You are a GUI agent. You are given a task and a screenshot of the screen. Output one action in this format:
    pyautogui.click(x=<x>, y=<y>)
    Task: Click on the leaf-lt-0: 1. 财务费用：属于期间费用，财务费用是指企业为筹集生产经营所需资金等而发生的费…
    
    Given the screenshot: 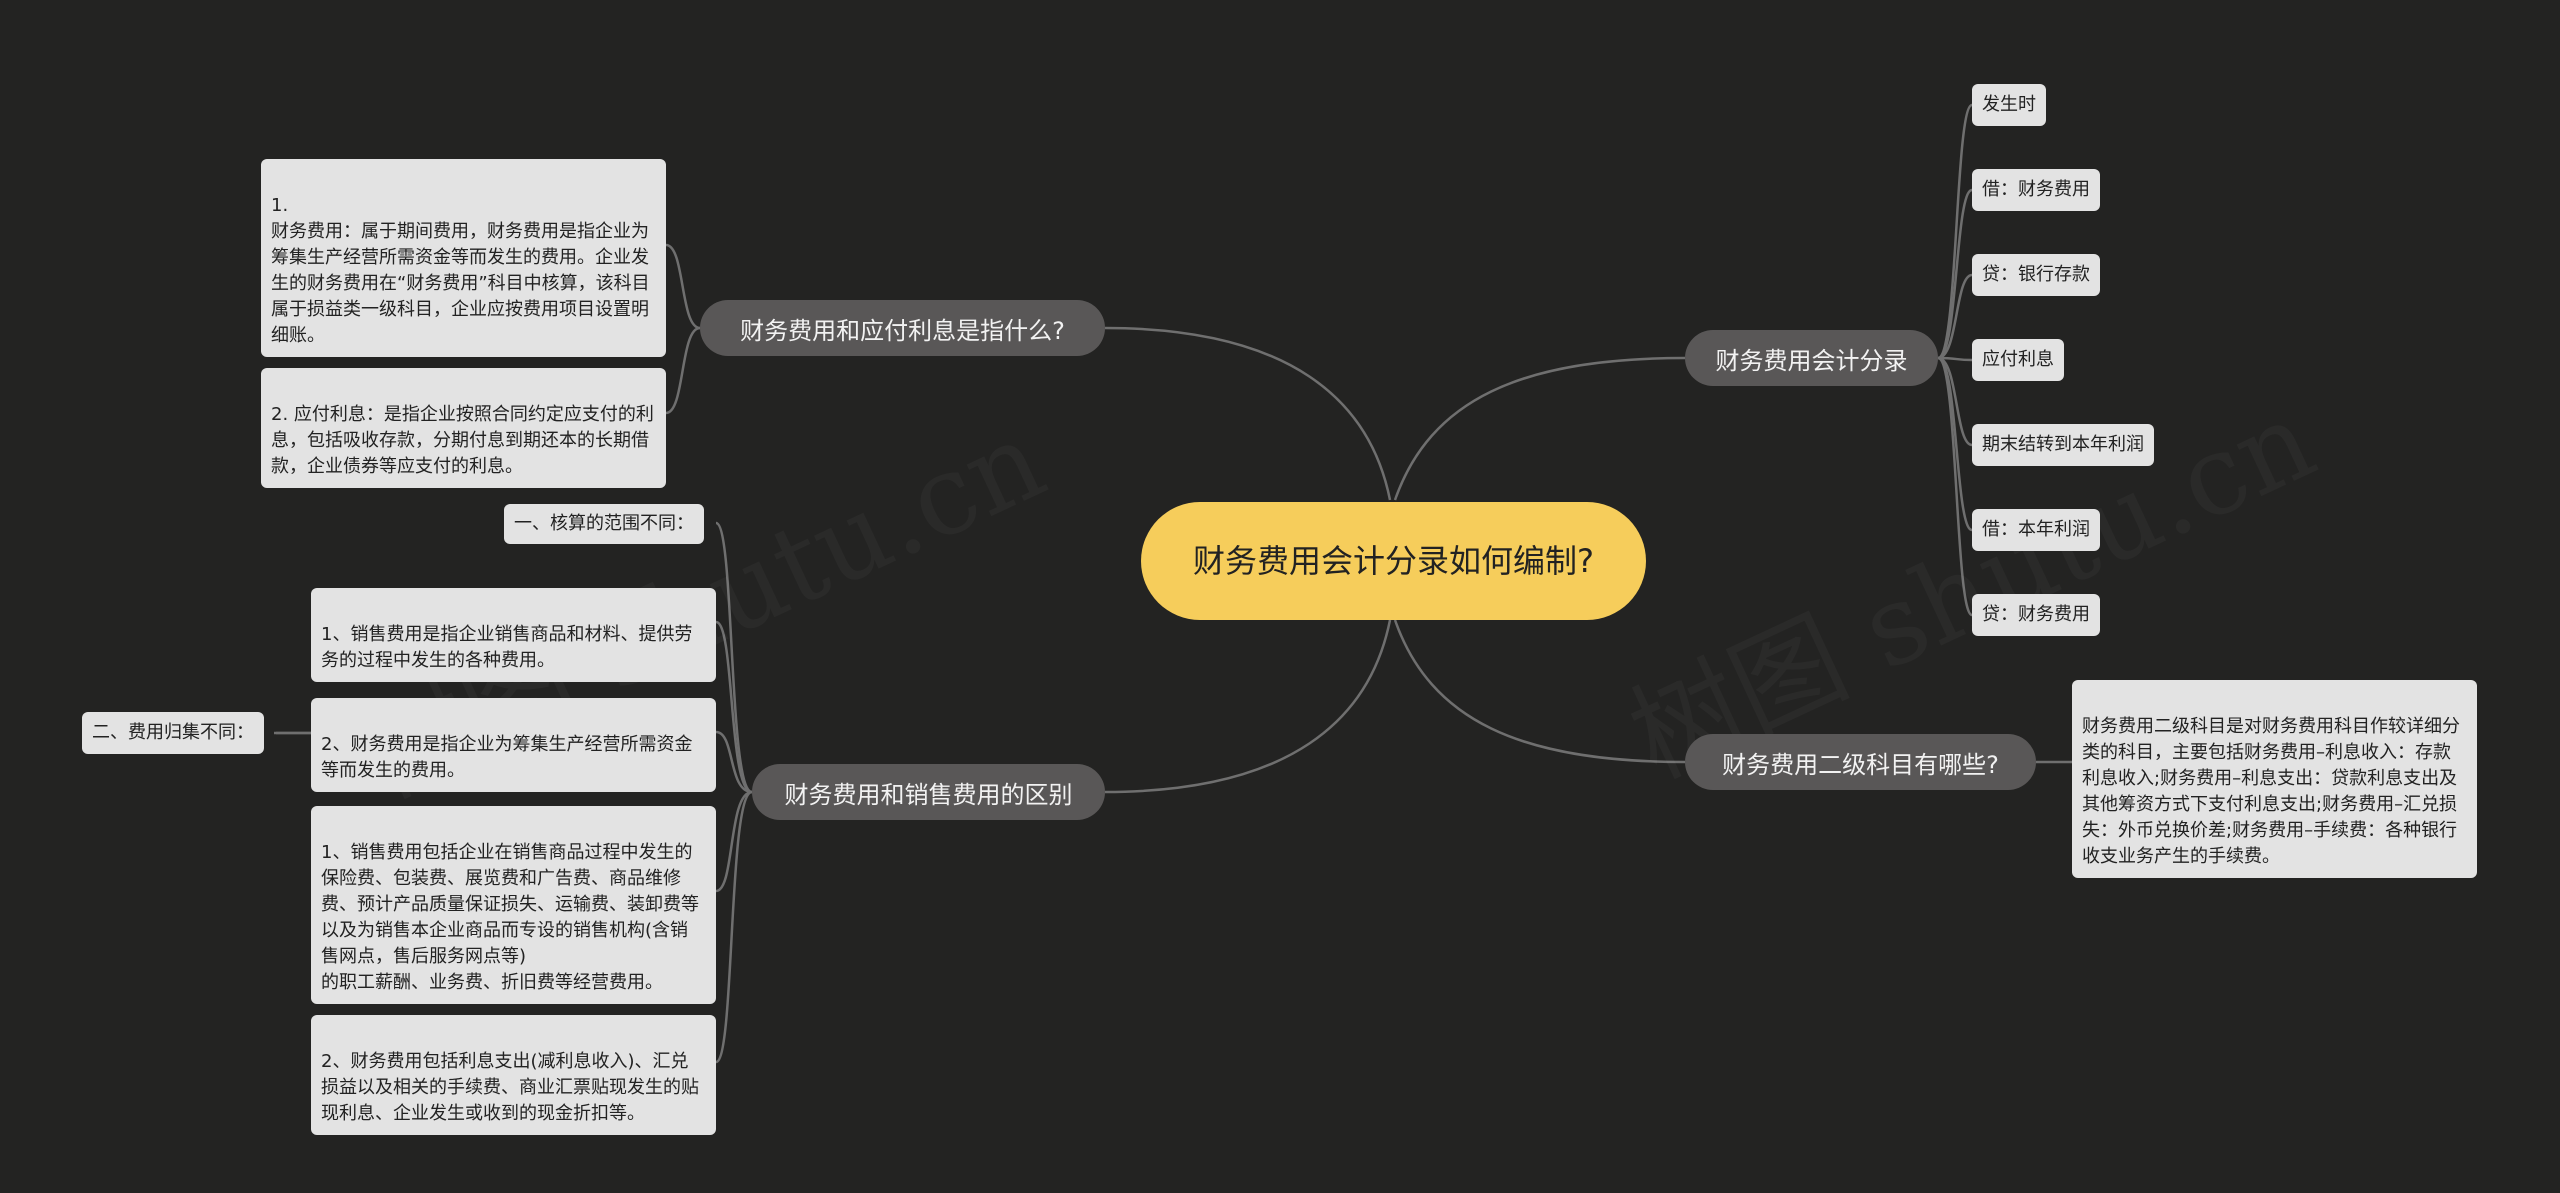 What is the action you would take?
    pyautogui.click(x=463, y=258)
    